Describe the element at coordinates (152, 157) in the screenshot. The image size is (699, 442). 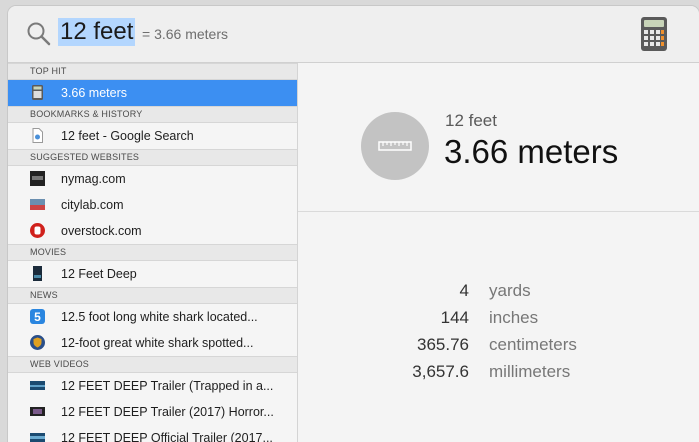
I see `section-websites: SUGGESTED WEBSITES` at that location.